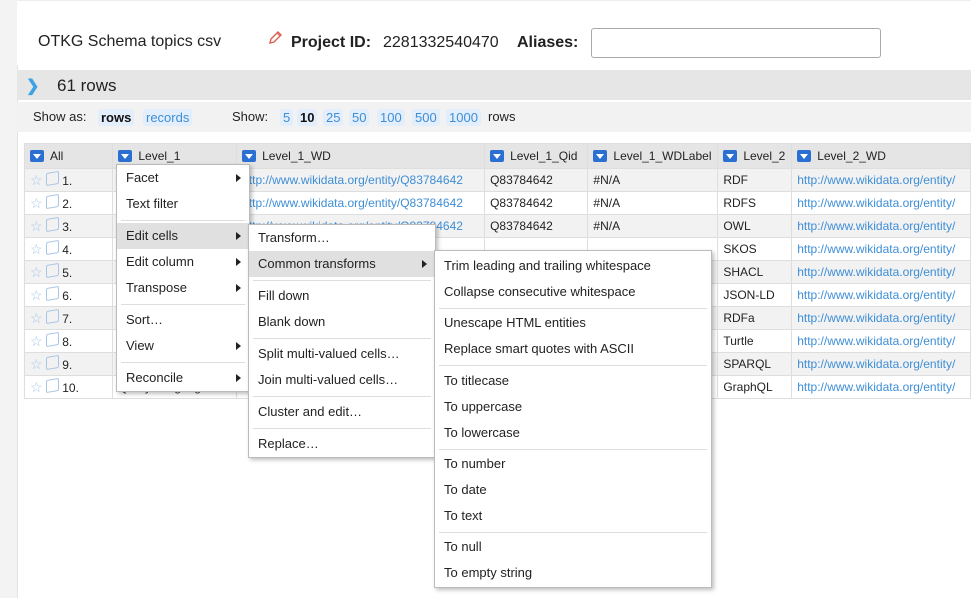  Describe the element at coordinates (573, 349) in the screenshot. I see `menu-item-replace-smart-quotes: Replace smart quotes with ASCII` at that location.